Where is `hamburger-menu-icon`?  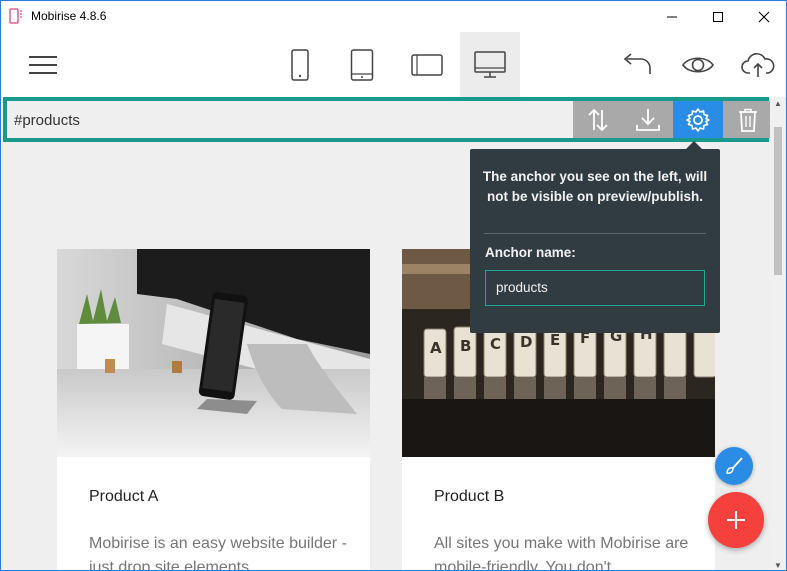
hamburger-menu-icon is located at coordinates (43, 64).